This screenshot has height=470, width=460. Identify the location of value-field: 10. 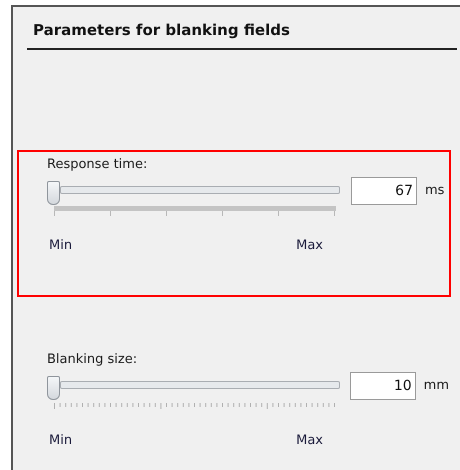
(383, 386).